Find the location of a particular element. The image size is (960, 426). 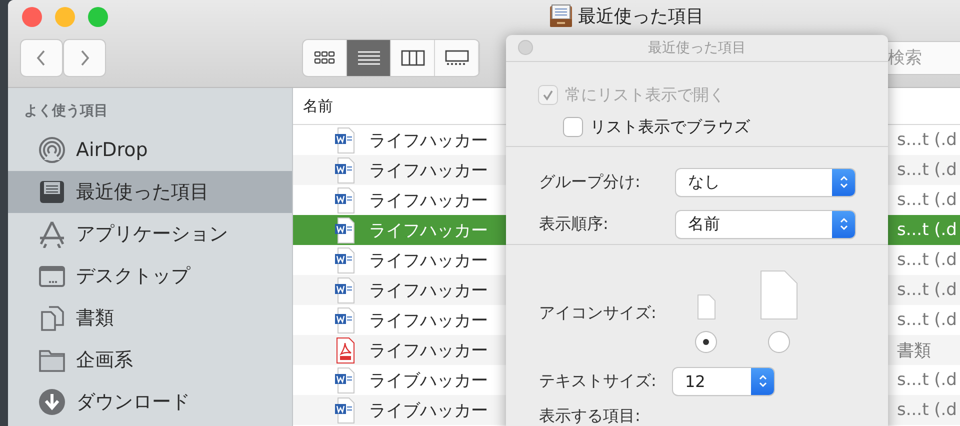

documents-icon is located at coordinates (52, 318).